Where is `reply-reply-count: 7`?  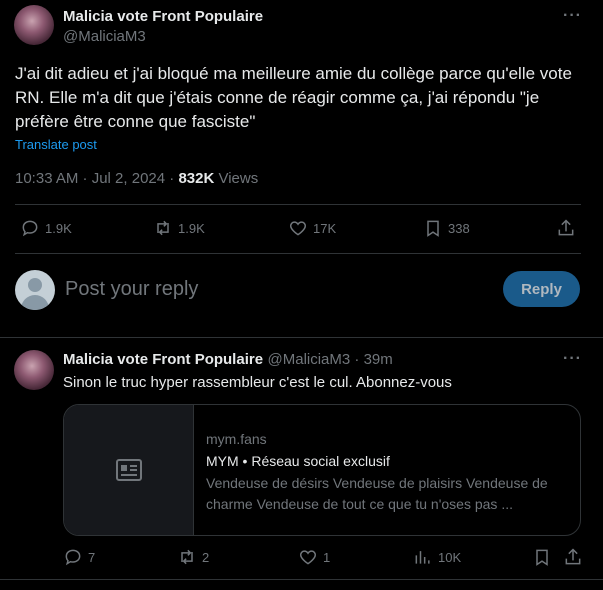 reply-reply-count: 7 is located at coordinates (92, 557).